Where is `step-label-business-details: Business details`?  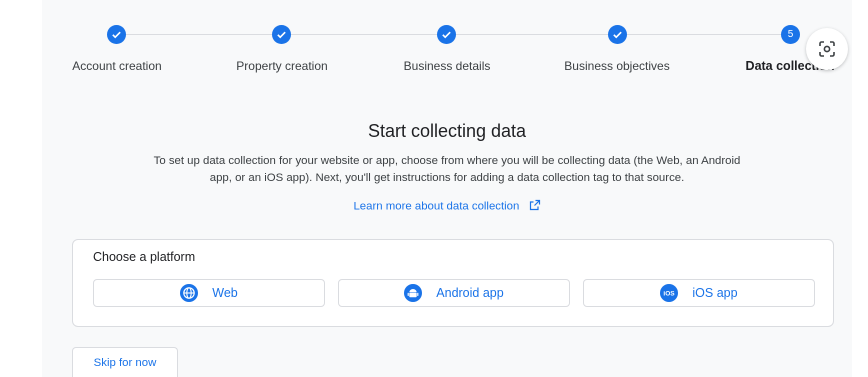 step-label-business-details: Business details is located at coordinates (447, 66).